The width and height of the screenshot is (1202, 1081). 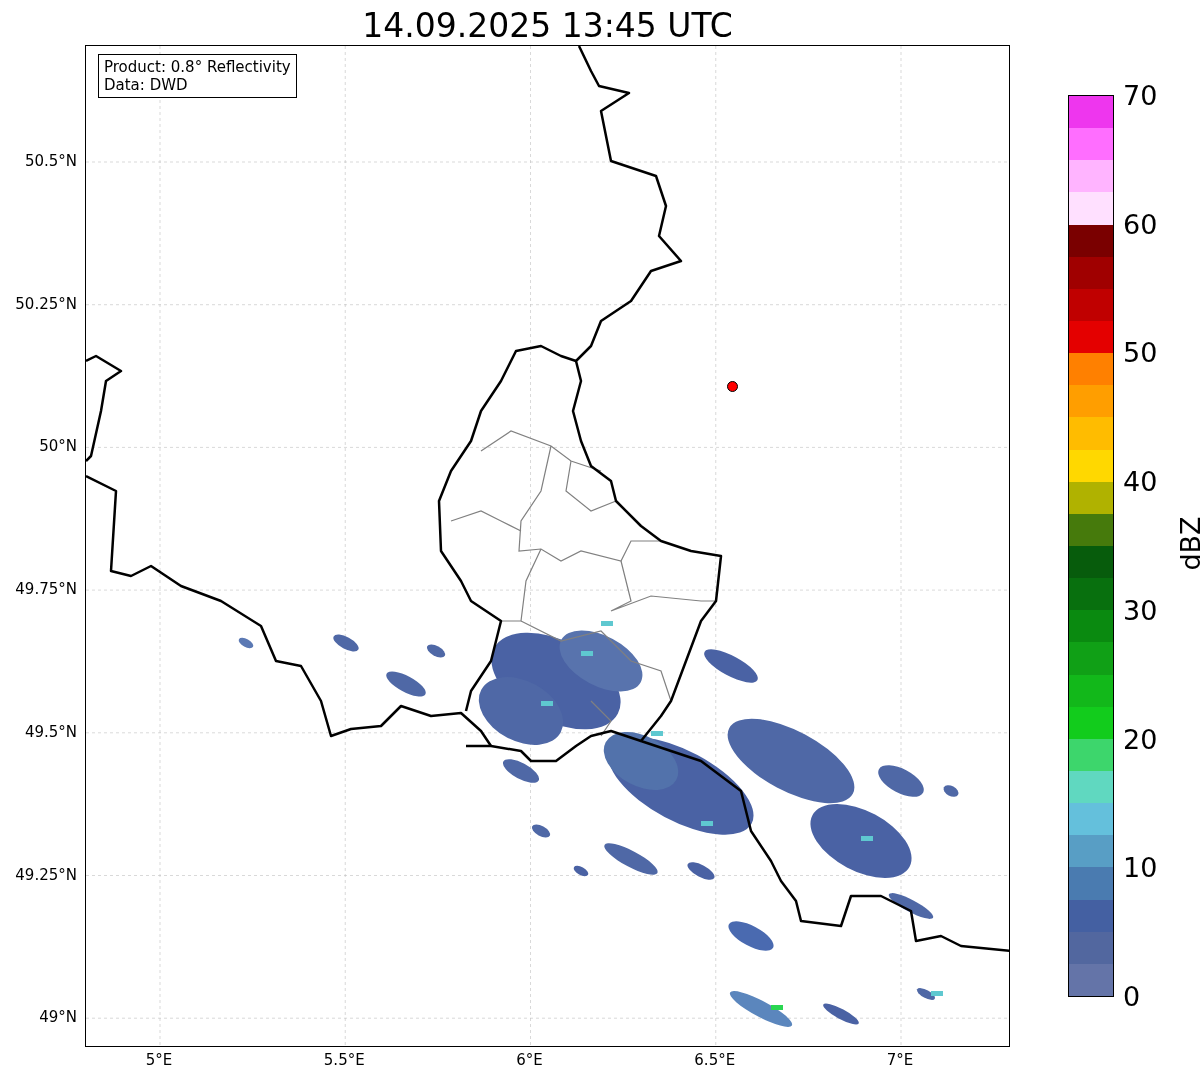 What do you see at coordinates (1140, 224) in the screenshot?
I see `colorbar-tick-label: 60` at bounding box center [1140, 224].